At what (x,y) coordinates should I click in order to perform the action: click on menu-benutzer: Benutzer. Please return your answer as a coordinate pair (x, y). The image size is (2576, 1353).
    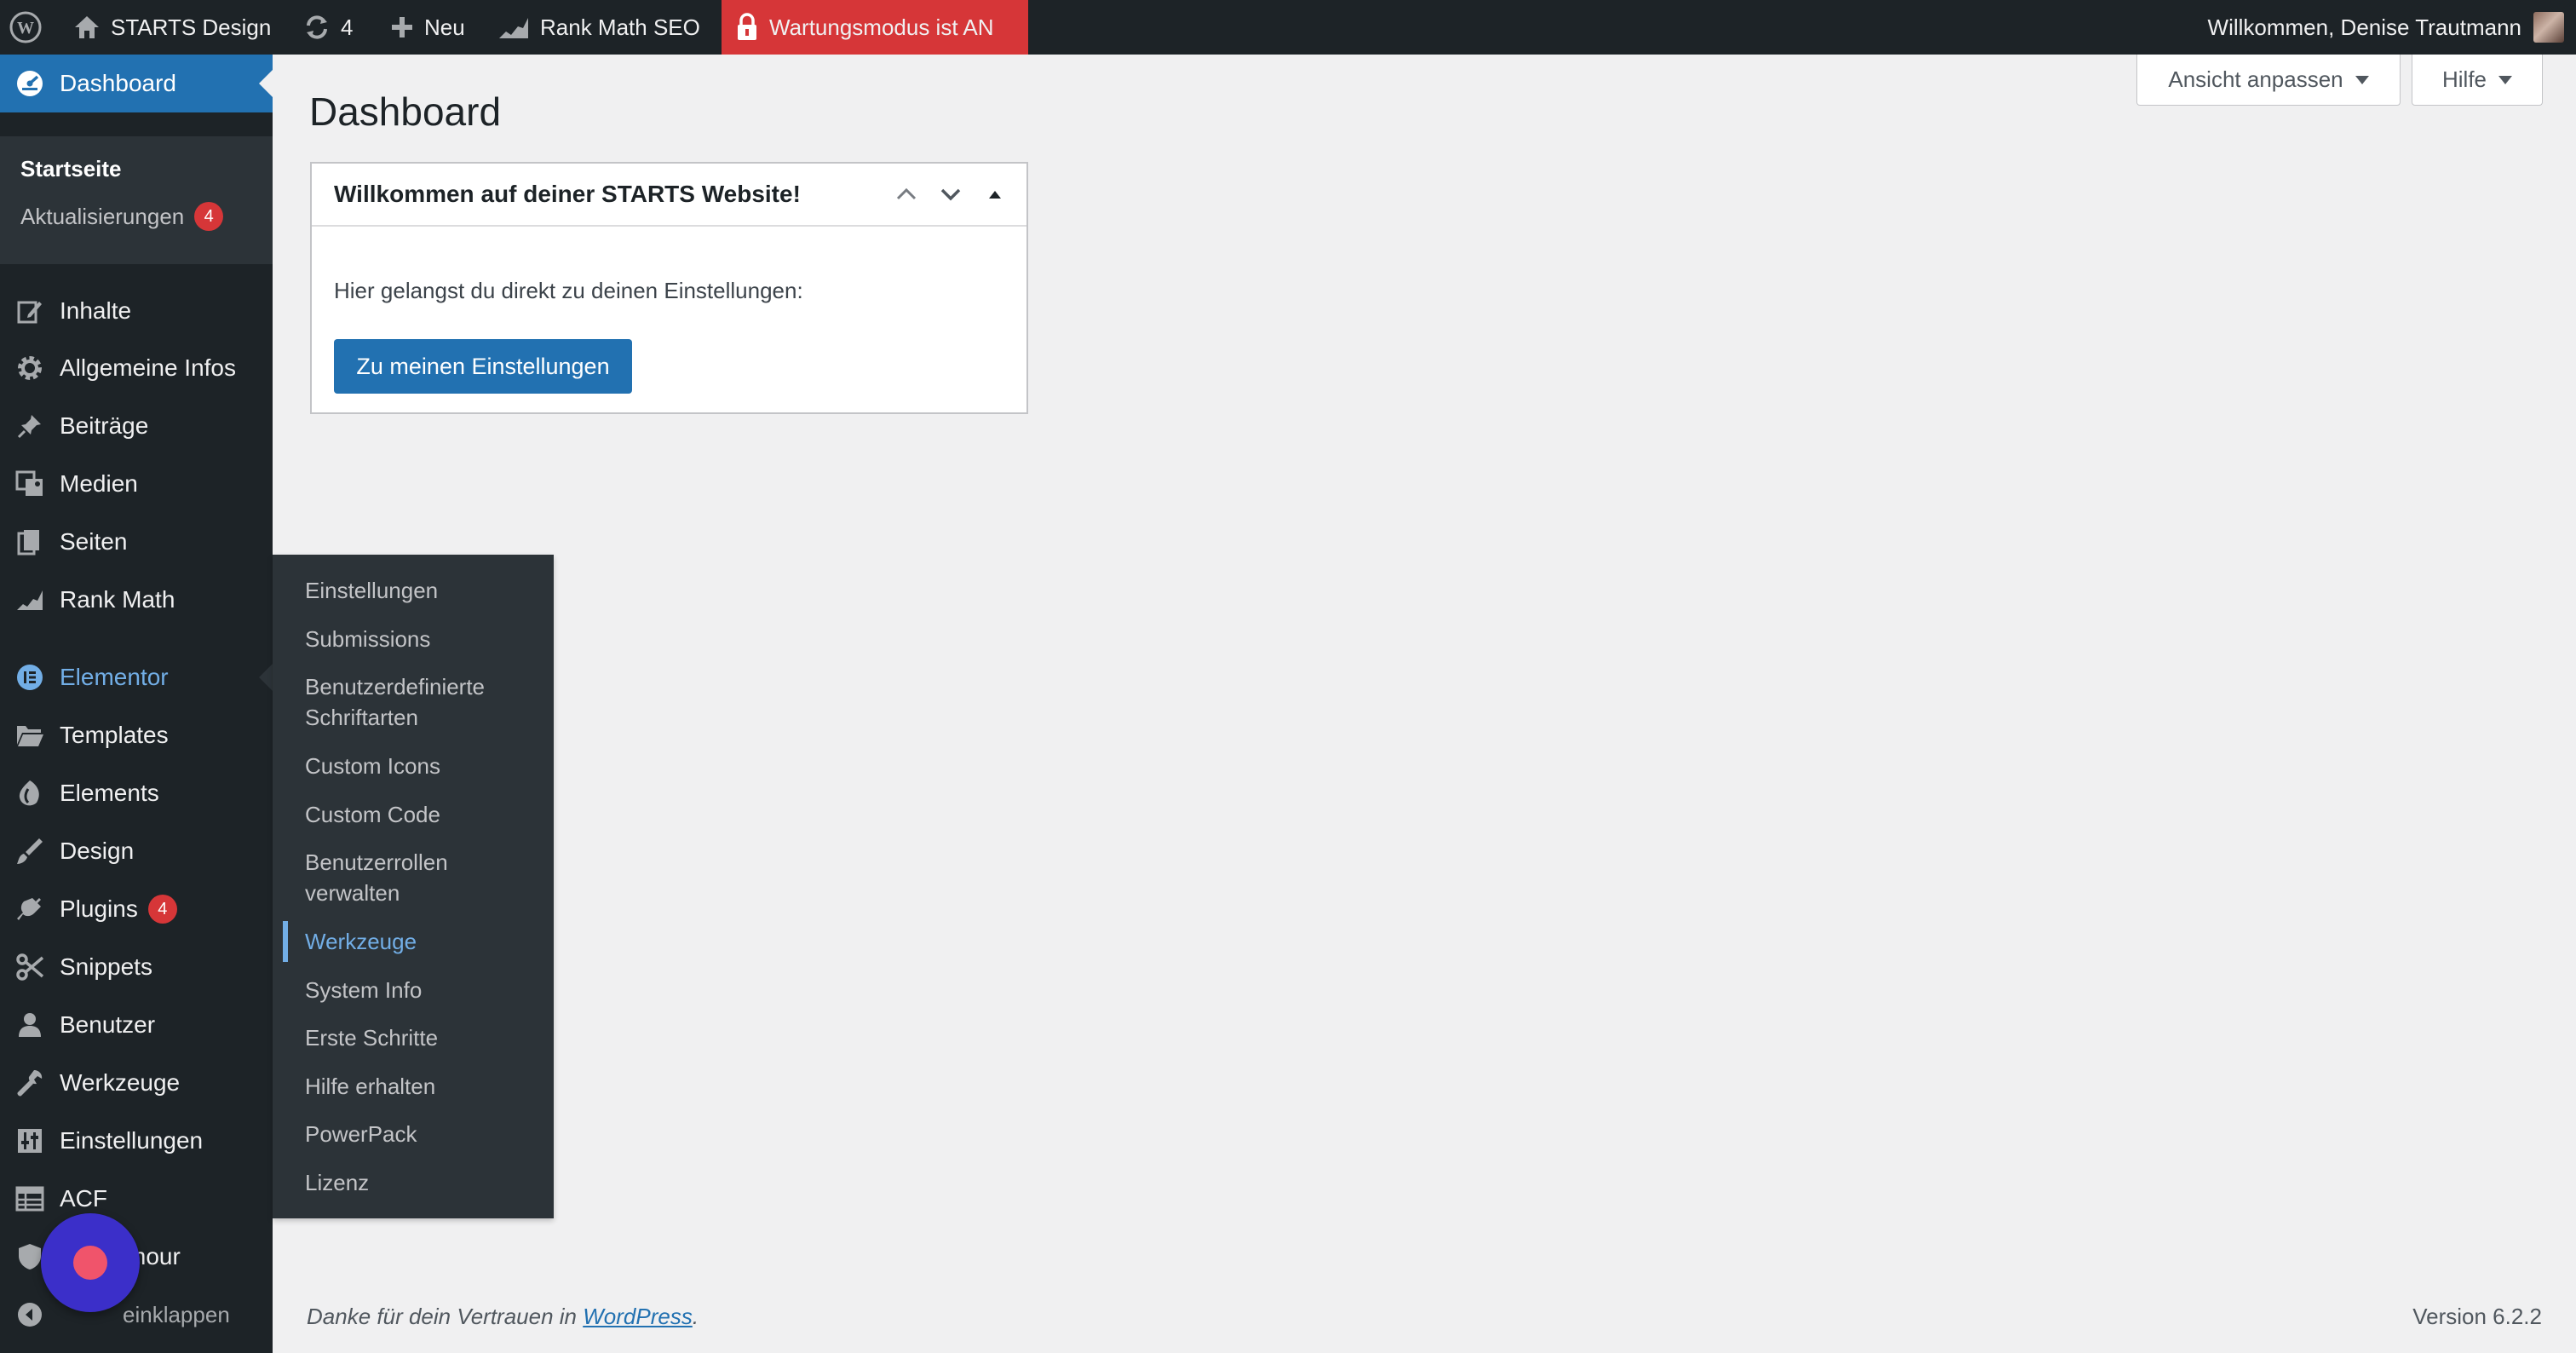
    Looking at the image, I should click on (136, 1025).